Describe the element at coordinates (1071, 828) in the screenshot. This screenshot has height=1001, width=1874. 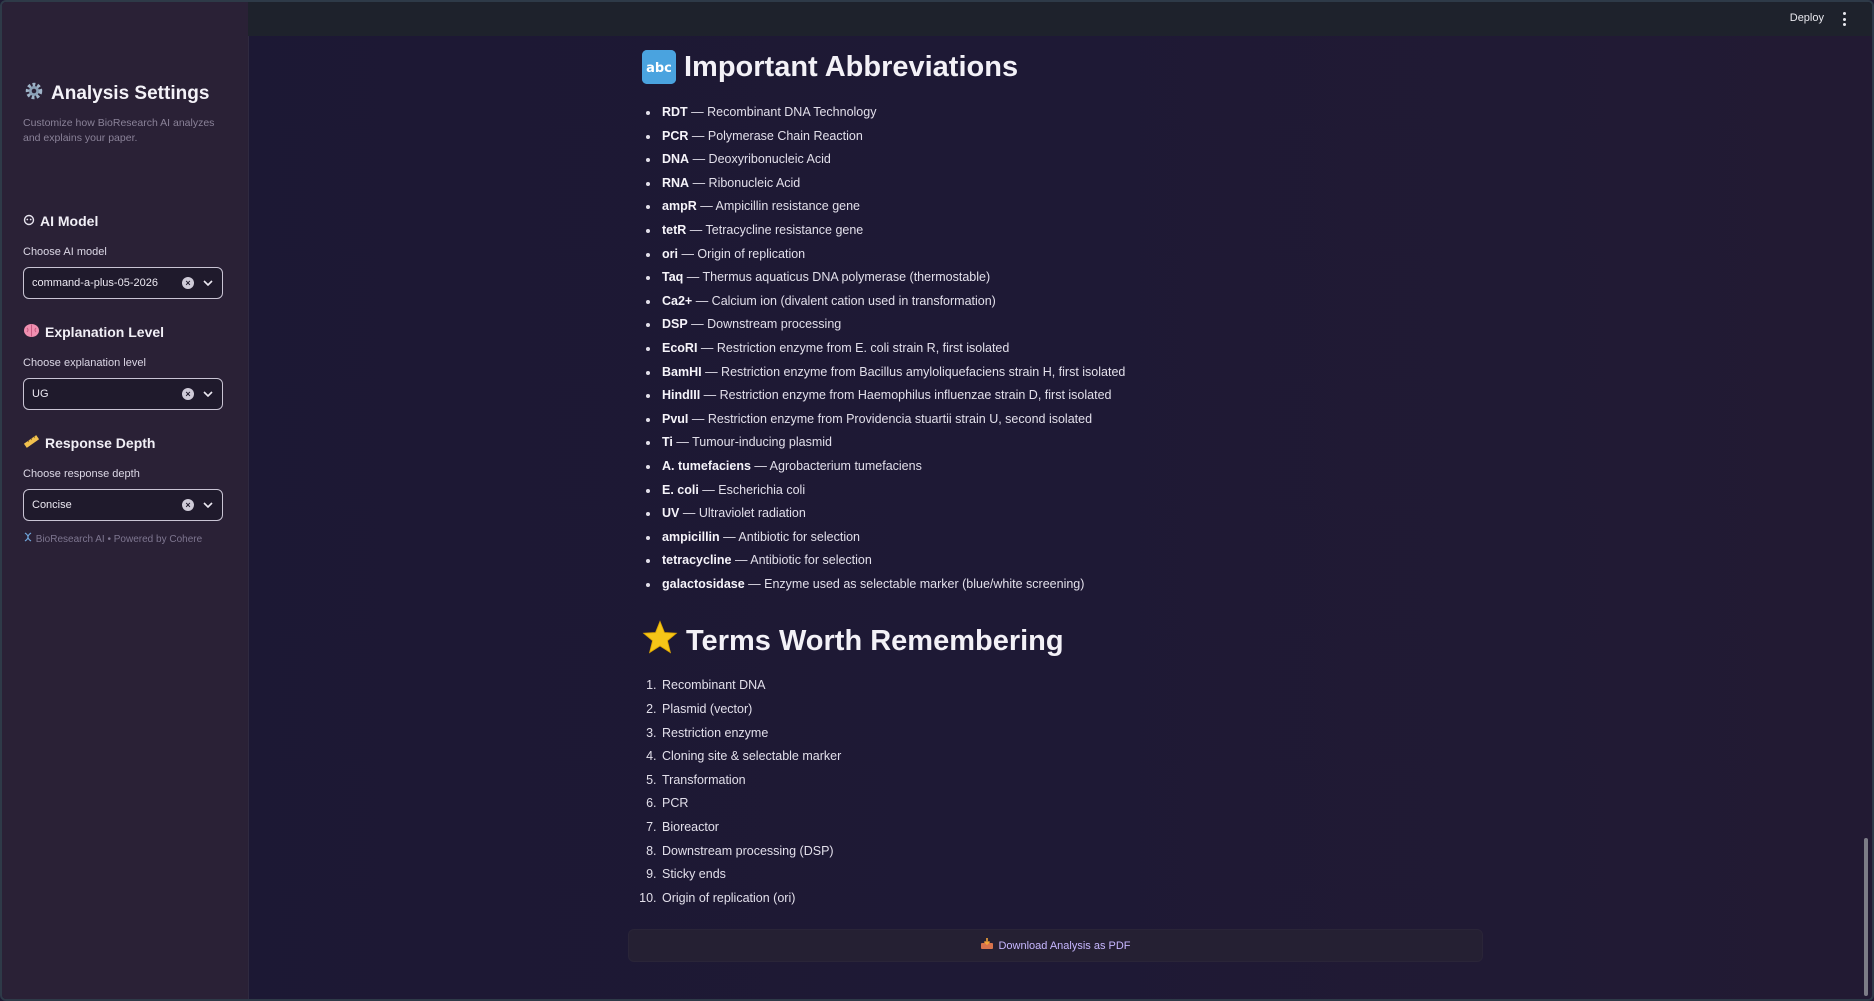
I see `term-item: Bioreactor` at that location.